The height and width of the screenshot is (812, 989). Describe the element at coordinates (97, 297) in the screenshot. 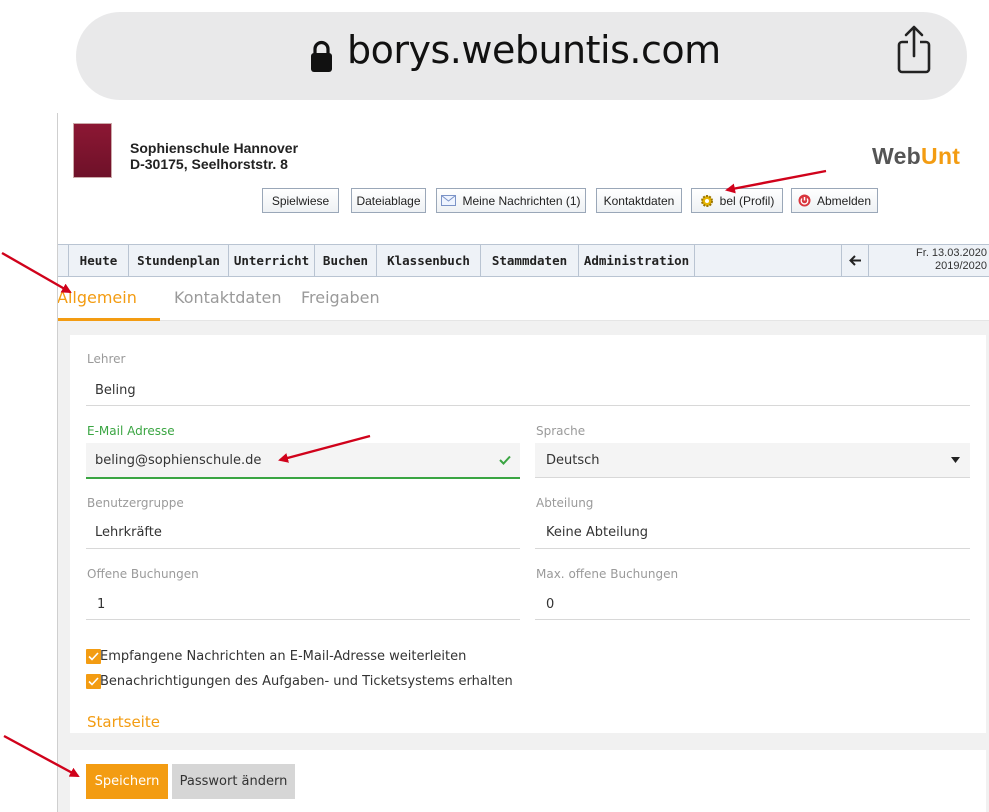

I see `tab-allgemein: Allgemein` at that location.